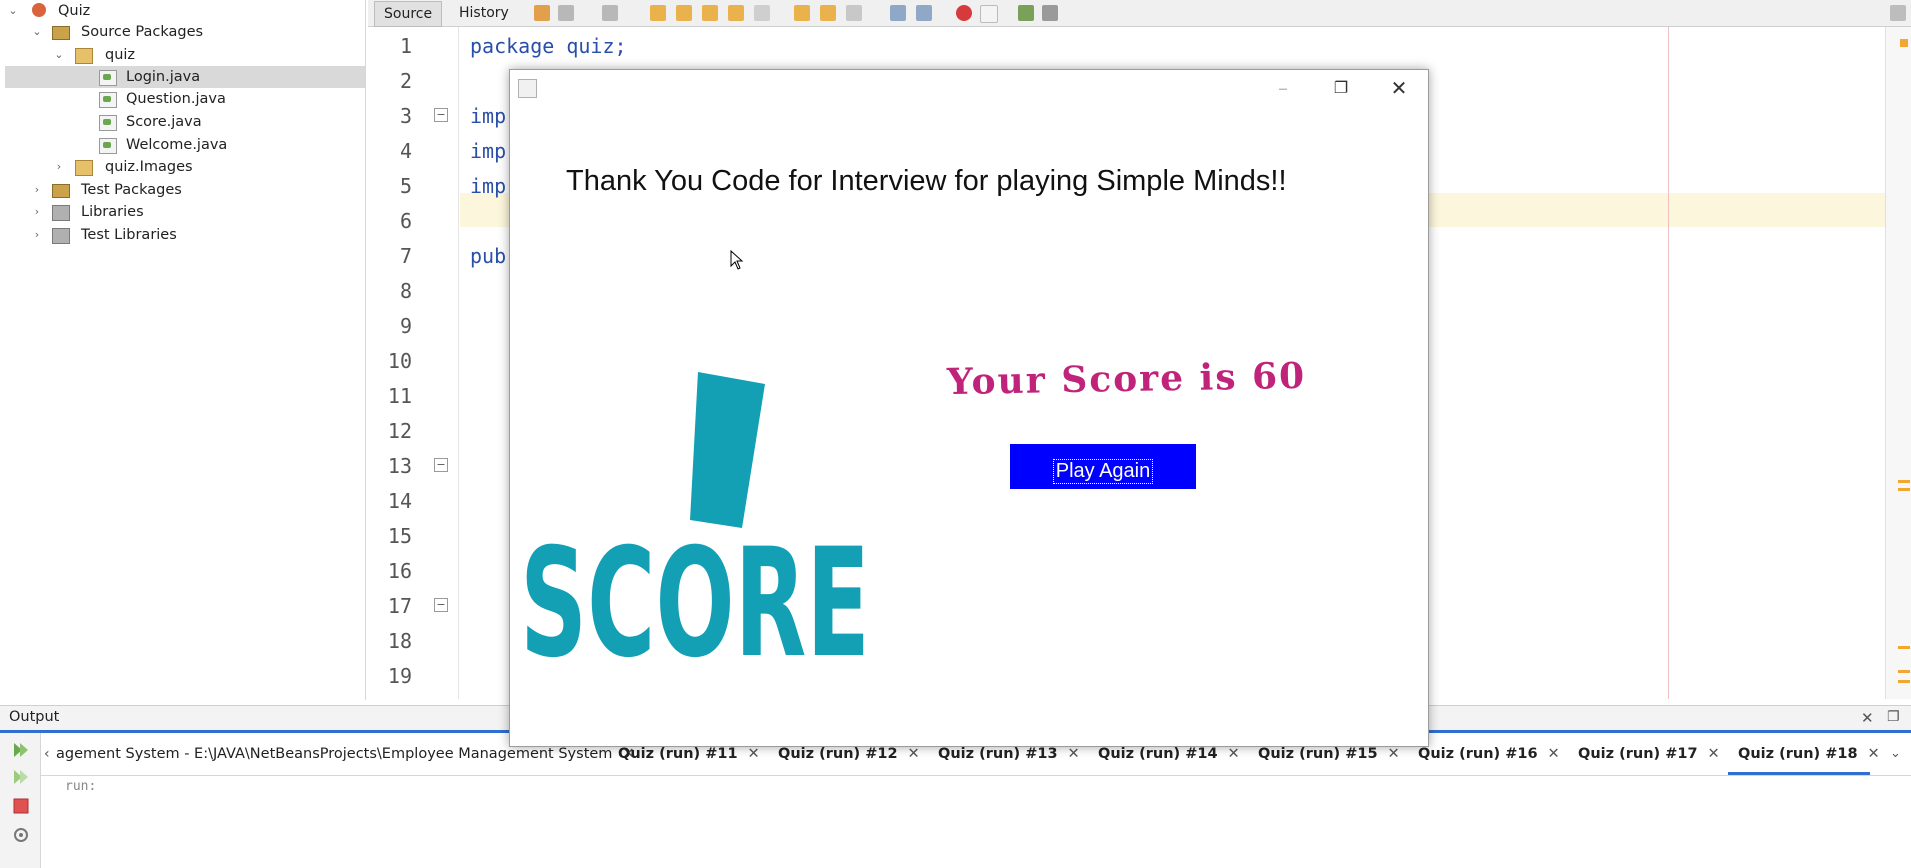 This screenshot has width=1911, height=868. What do you see at coordinates (710, 13) in the screenshot?
I see `find-next-icon` at bounding box center [710, 13].